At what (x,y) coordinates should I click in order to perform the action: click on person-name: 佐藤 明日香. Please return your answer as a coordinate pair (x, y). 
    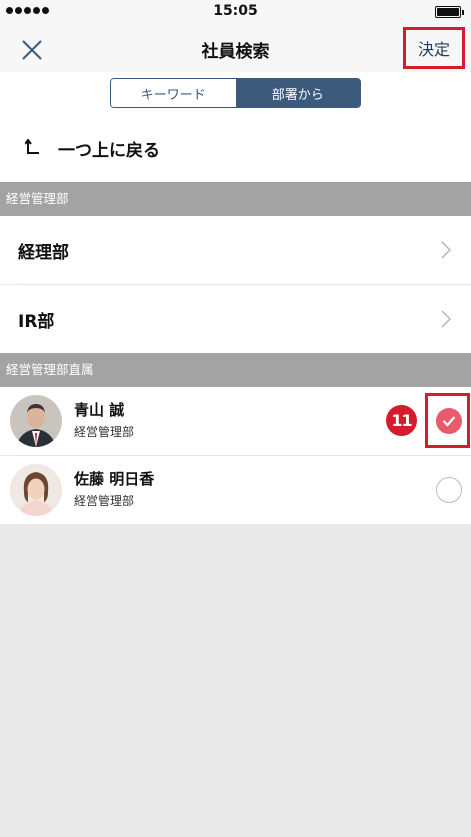
    Looking at the image, I should click on (114, 479).